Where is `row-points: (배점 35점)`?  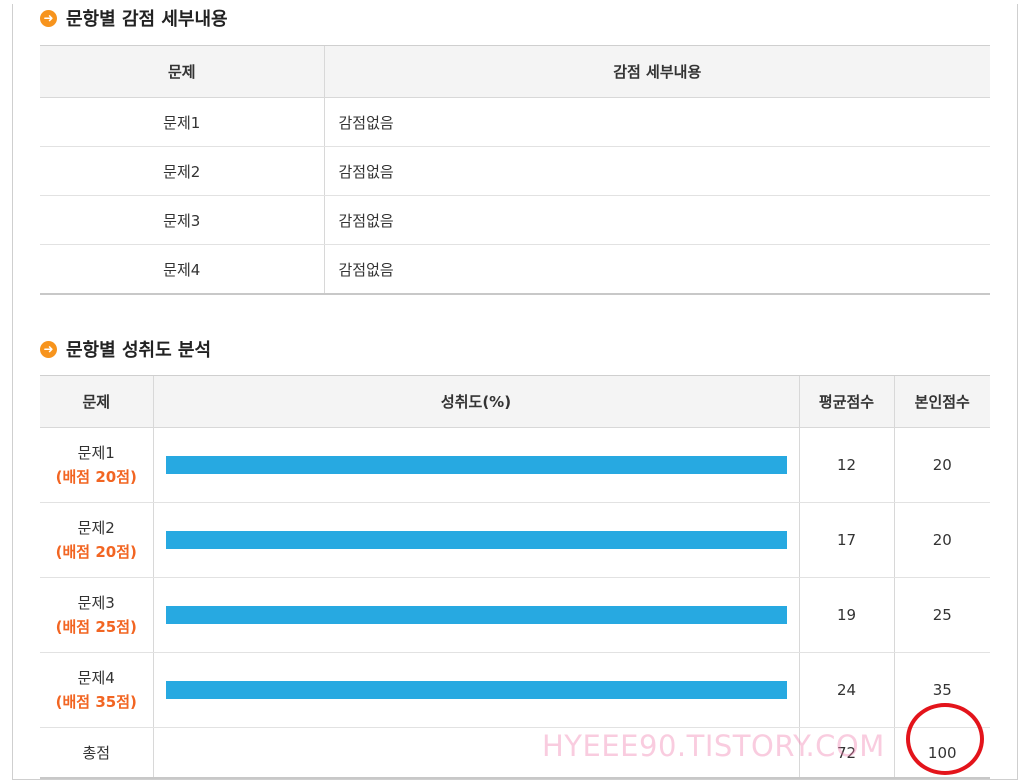
row-points: (배점 35점) is located at coordinates (96, 702).